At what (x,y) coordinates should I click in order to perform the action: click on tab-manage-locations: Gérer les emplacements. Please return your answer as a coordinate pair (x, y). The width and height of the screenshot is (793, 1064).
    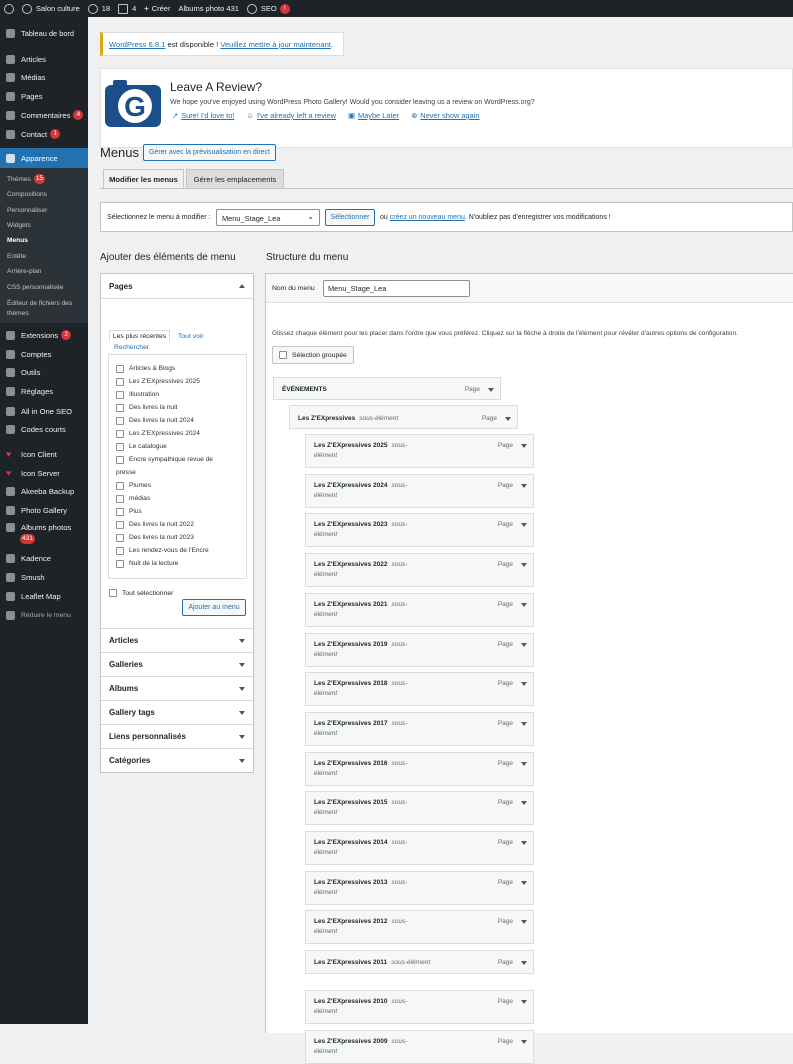
    Looking at the image, I should click on (235, 179).